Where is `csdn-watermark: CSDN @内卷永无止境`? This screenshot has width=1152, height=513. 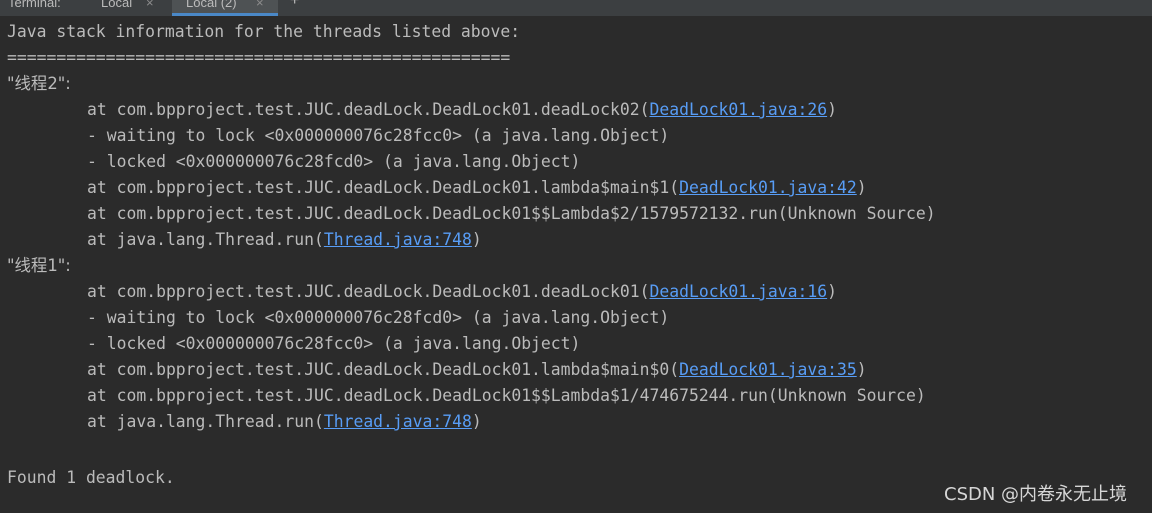
csdn-watermark: CSDN @内卷永无止境 is located at coordinates (1036, 494).